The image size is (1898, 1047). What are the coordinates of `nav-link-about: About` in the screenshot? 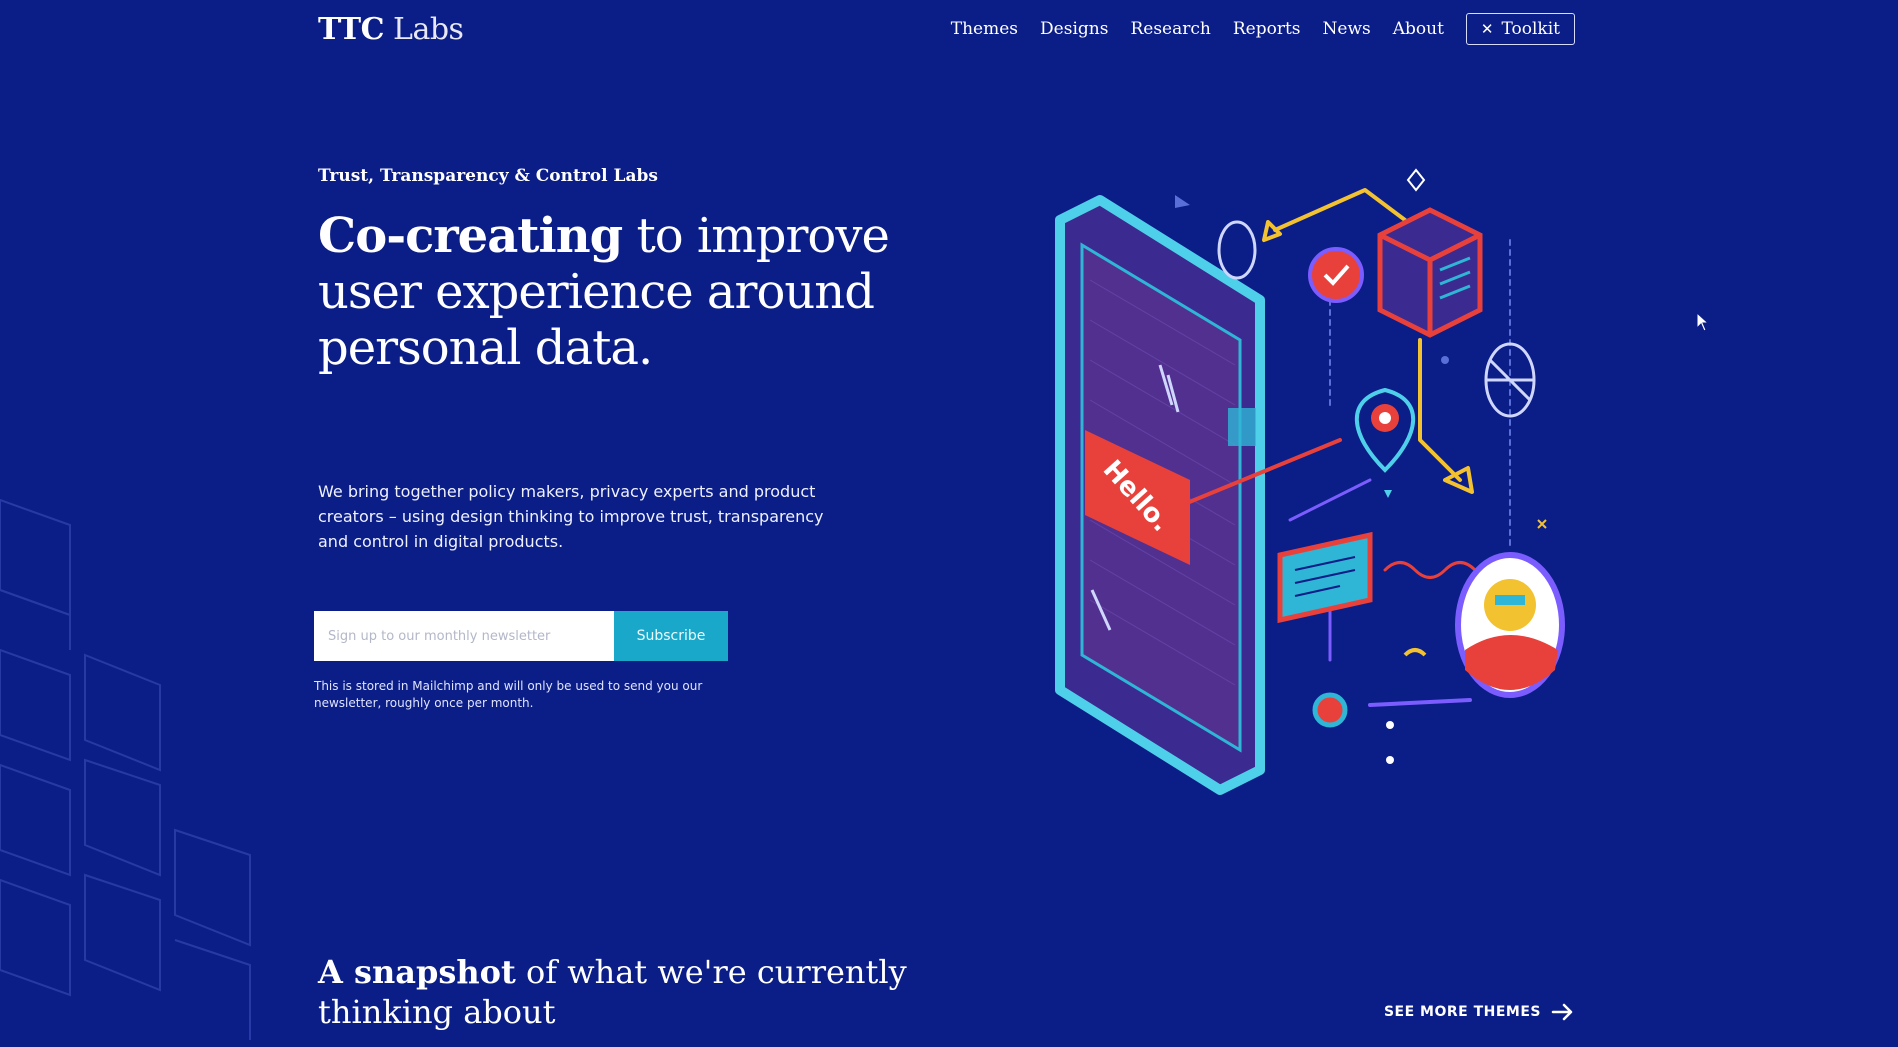 It's located at (1418, 29).